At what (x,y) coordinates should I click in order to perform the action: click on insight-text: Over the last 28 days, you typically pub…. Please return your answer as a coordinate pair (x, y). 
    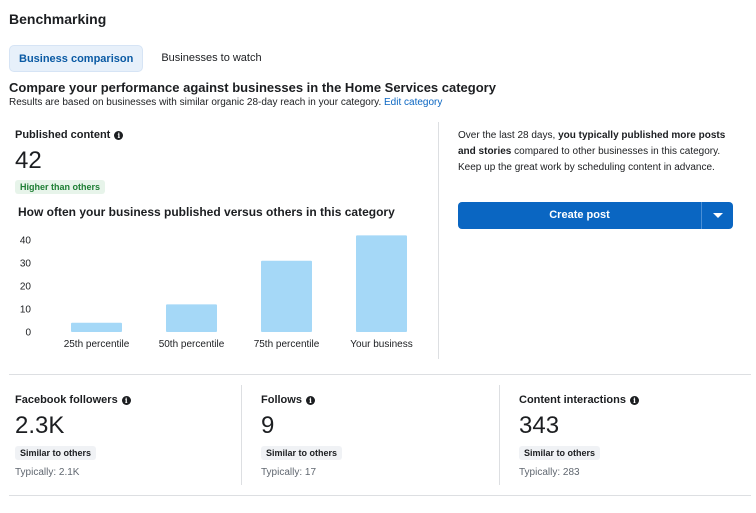
    Looking at the image, I should click on (596, 152).